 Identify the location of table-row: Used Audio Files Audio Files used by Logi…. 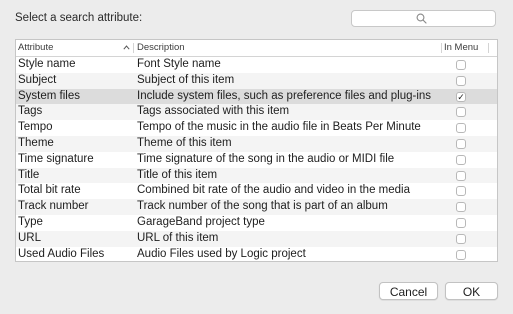
(256, 254).